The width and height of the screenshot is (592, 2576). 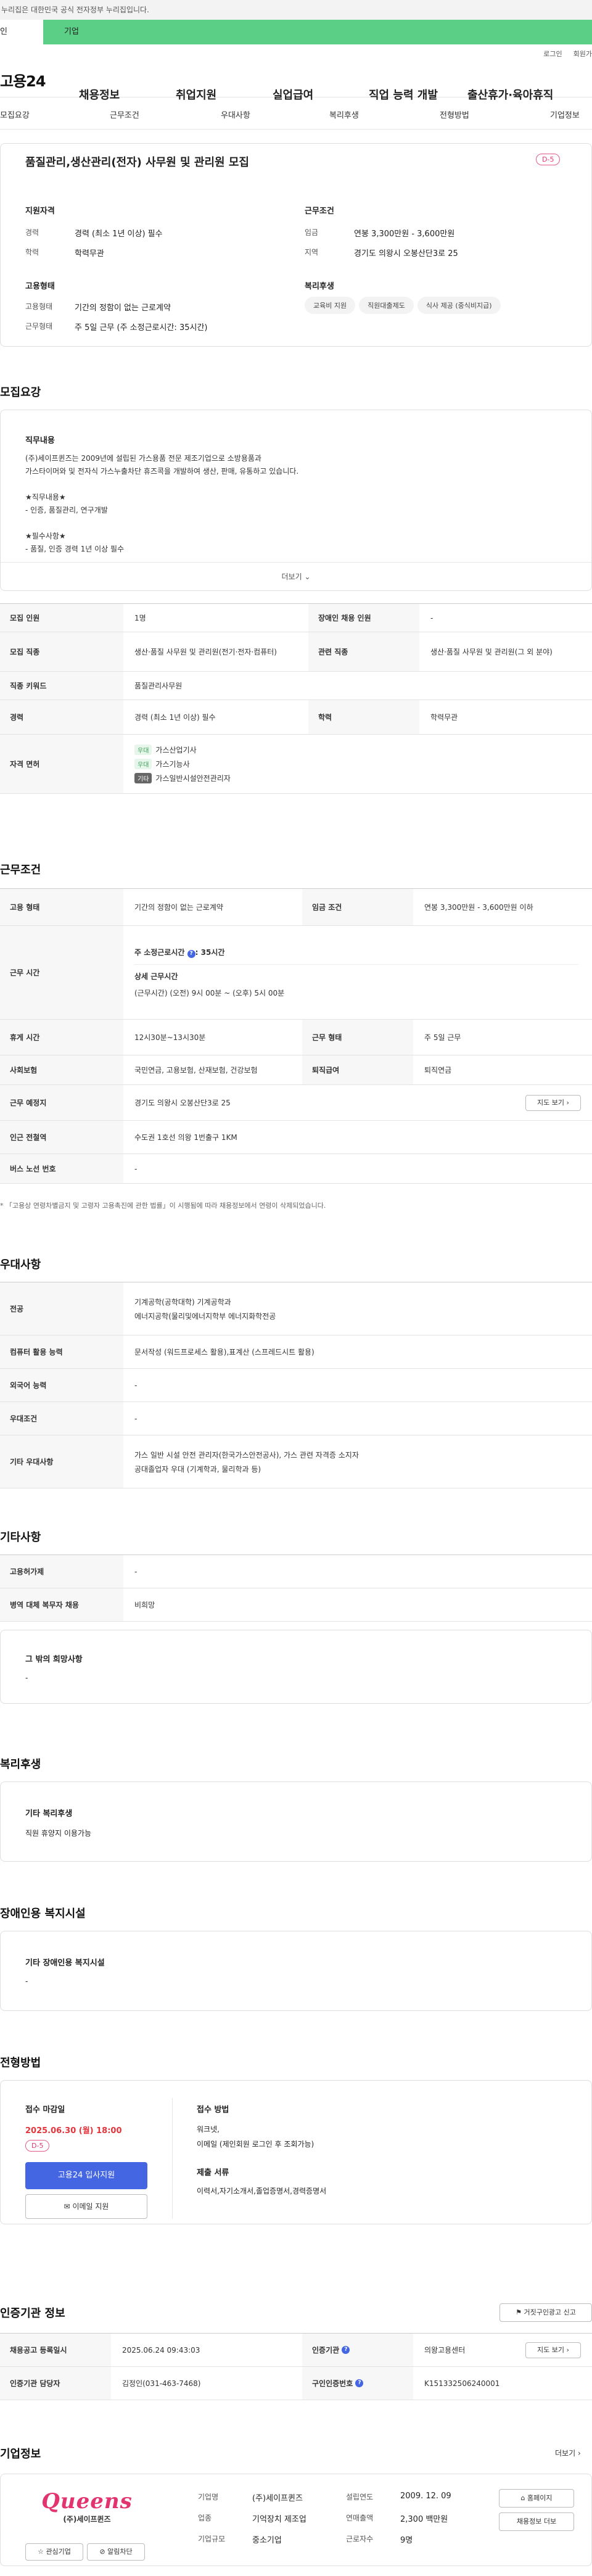 What do you see at coordinates (22, 32) in the screenshot?
I see `tab-personal: 인` at bounding box center [22, 32].